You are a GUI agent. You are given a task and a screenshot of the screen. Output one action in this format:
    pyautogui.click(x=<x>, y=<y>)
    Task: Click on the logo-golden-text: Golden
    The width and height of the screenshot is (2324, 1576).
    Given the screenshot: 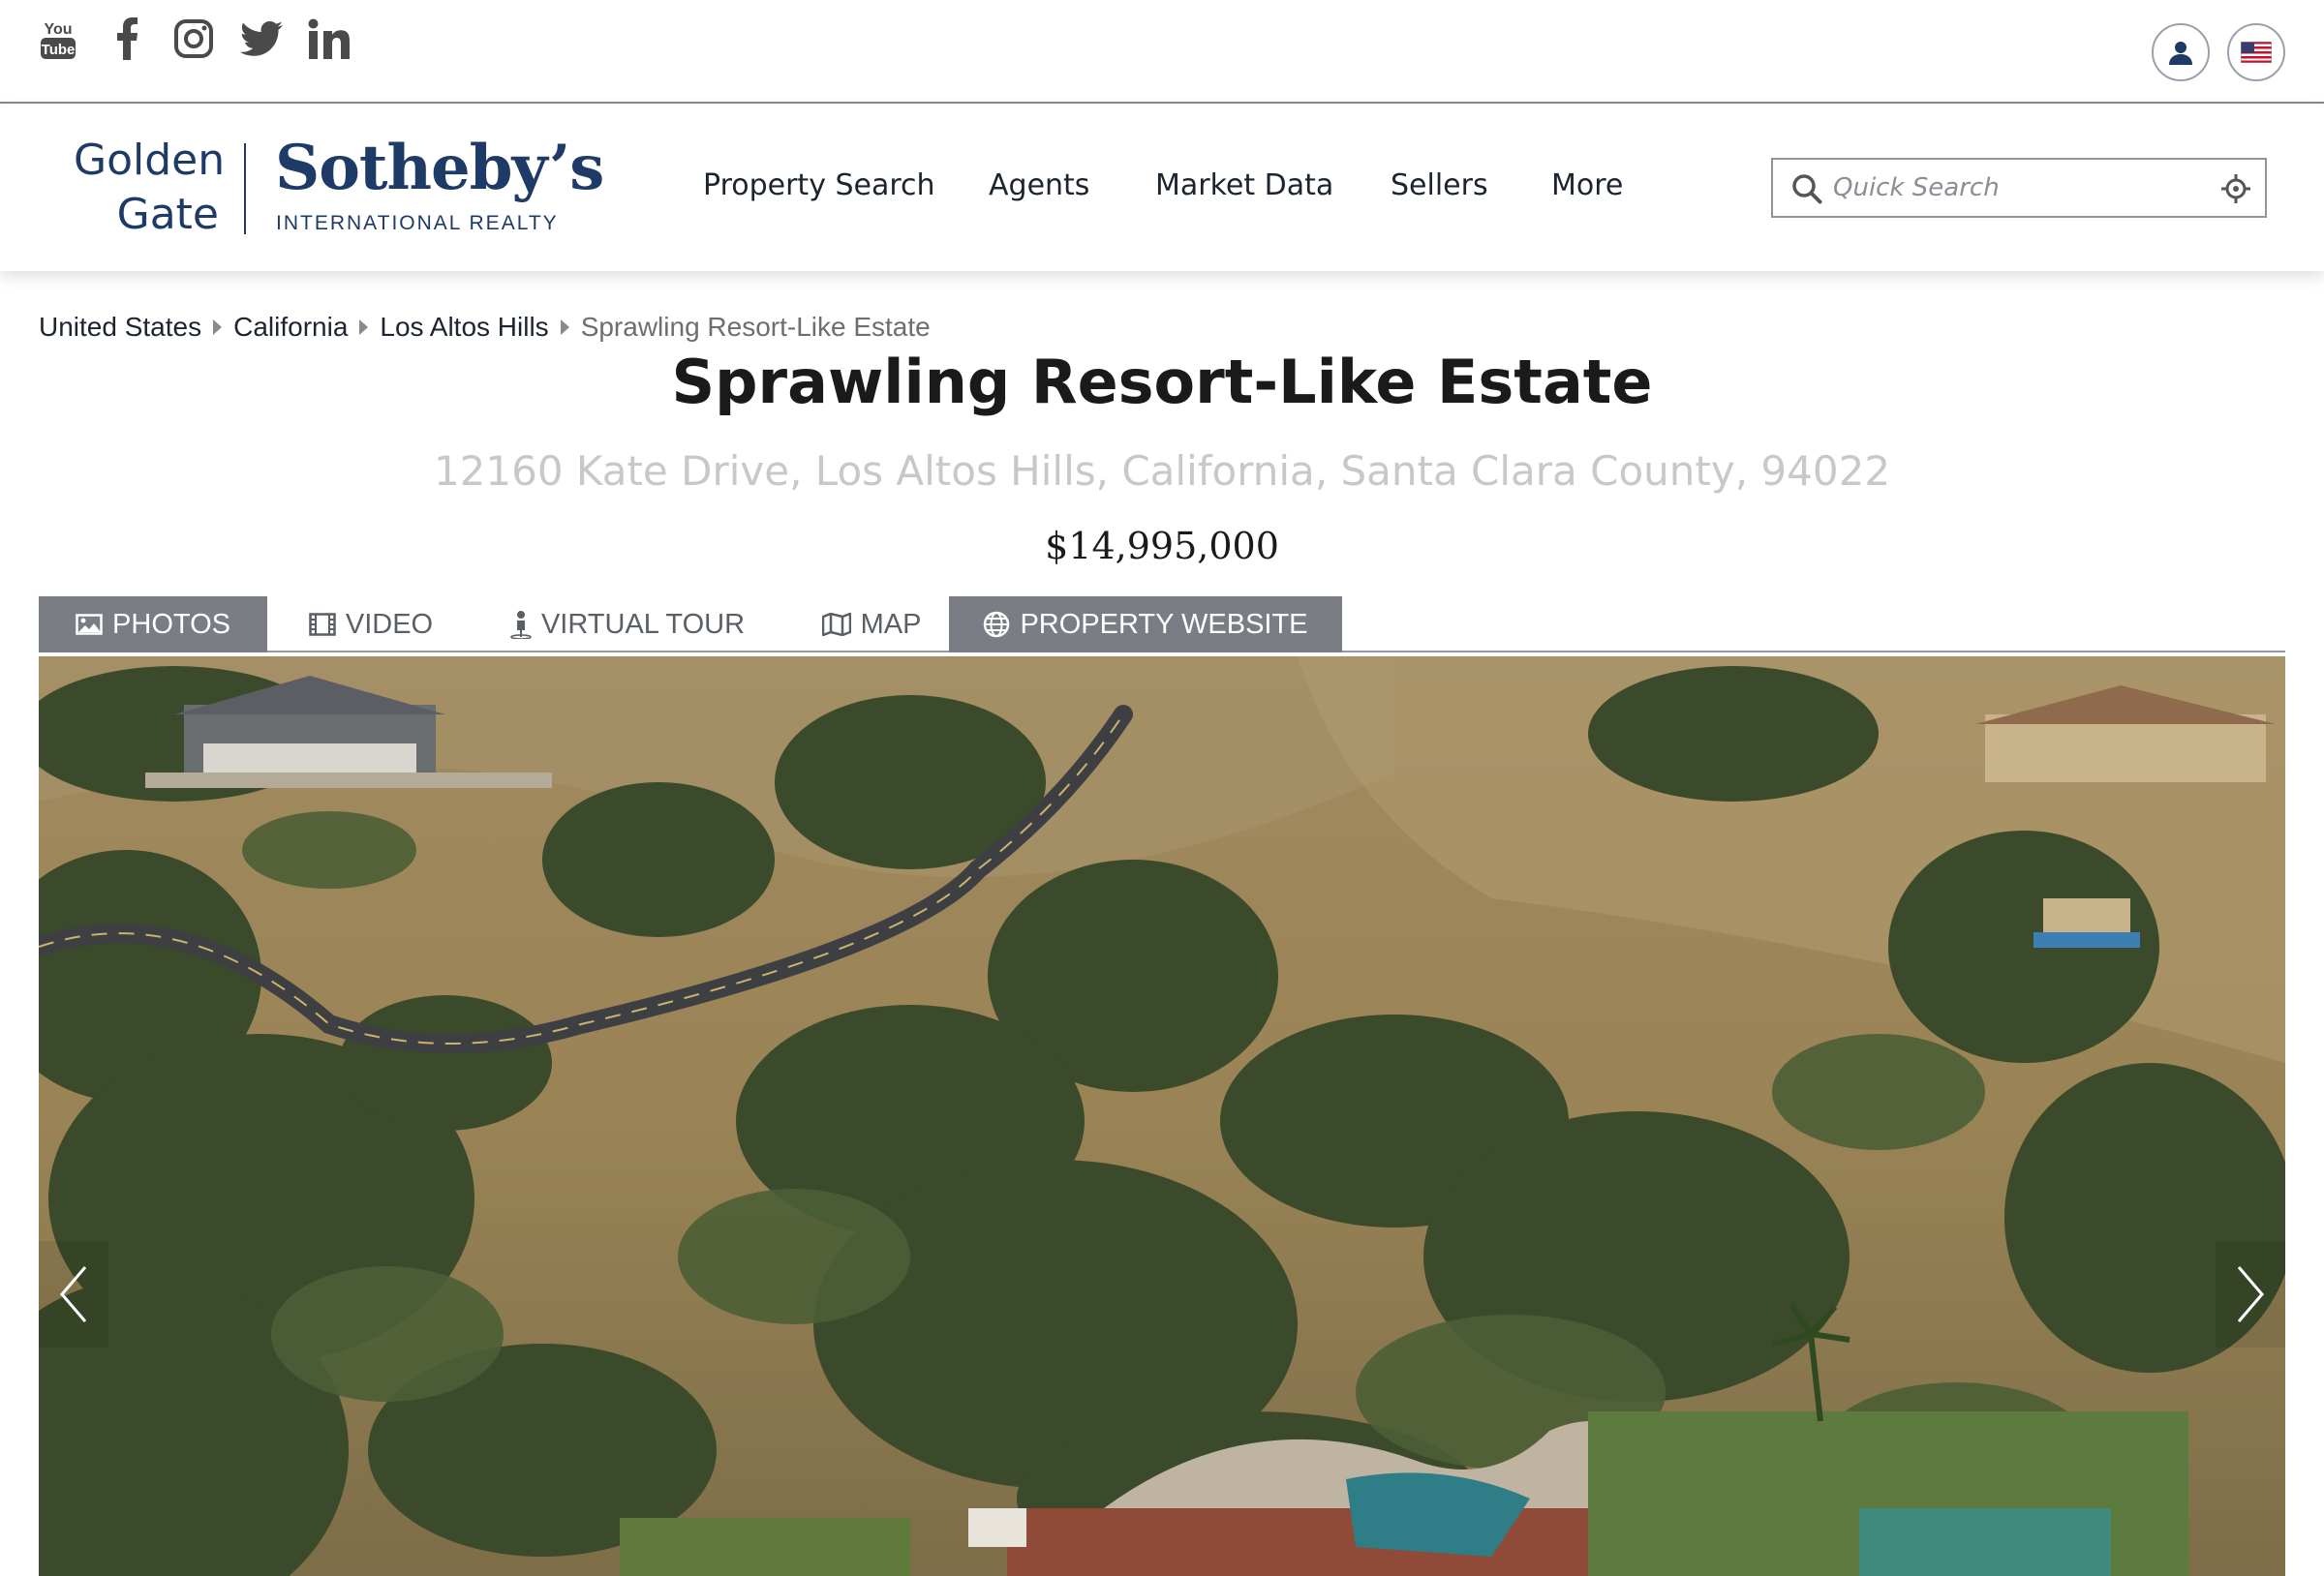 What is the action you would take?
    pyautogui.click(x=150, y=160)
    